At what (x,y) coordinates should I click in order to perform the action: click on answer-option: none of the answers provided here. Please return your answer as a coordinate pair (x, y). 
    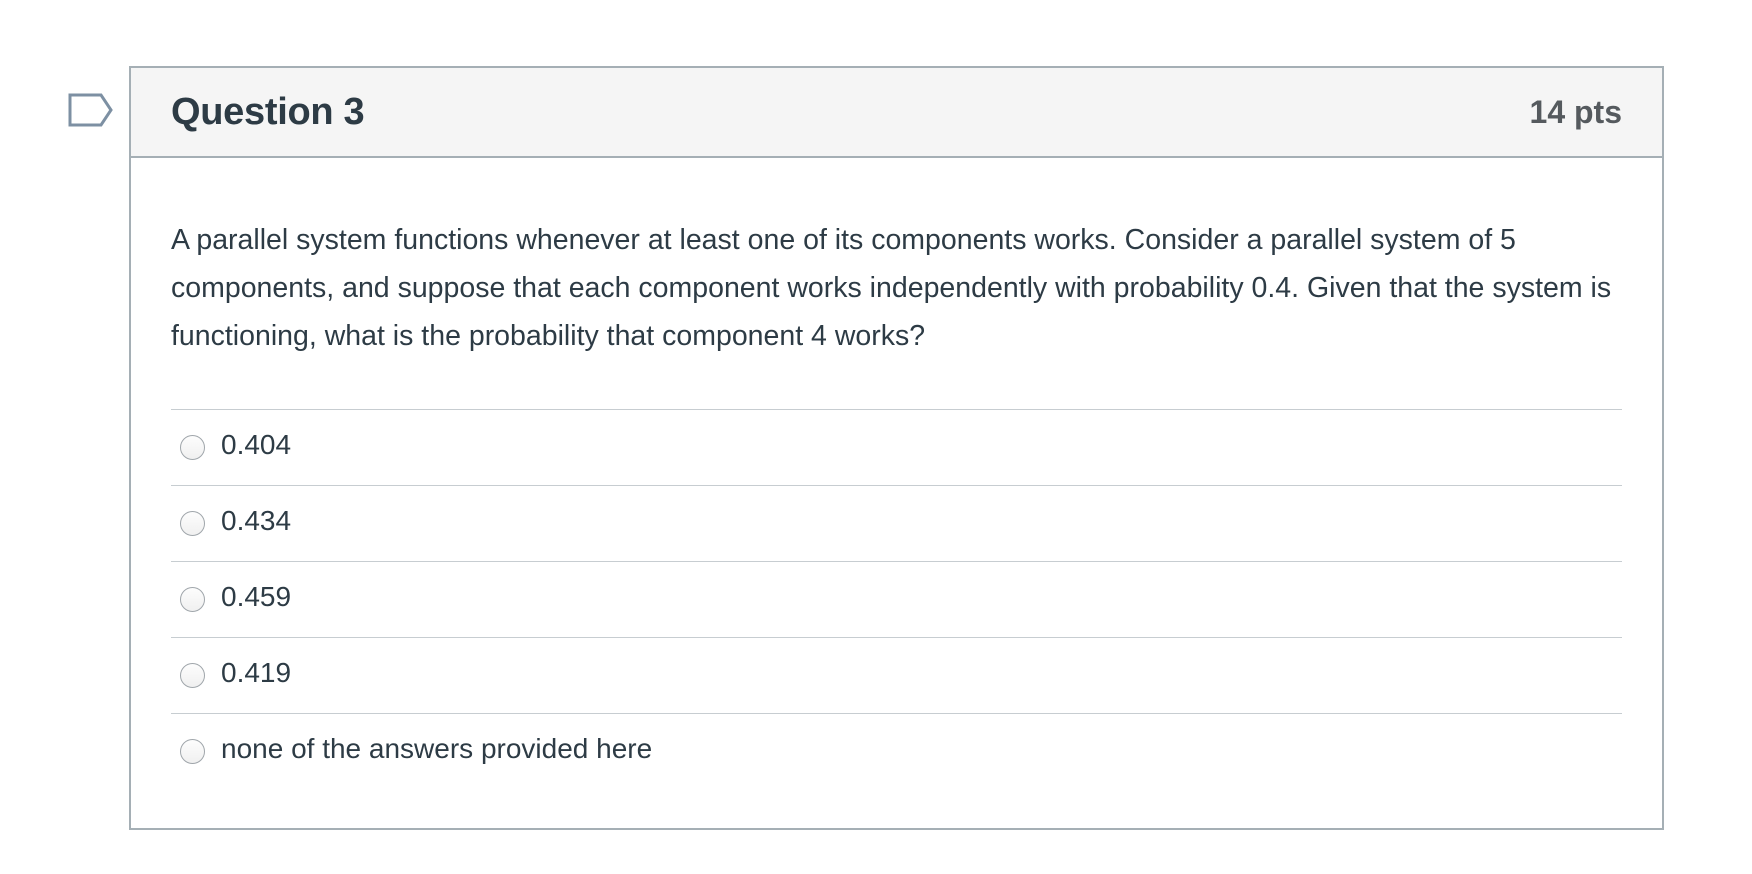
    Looking at the image, I should click on (896, 751).